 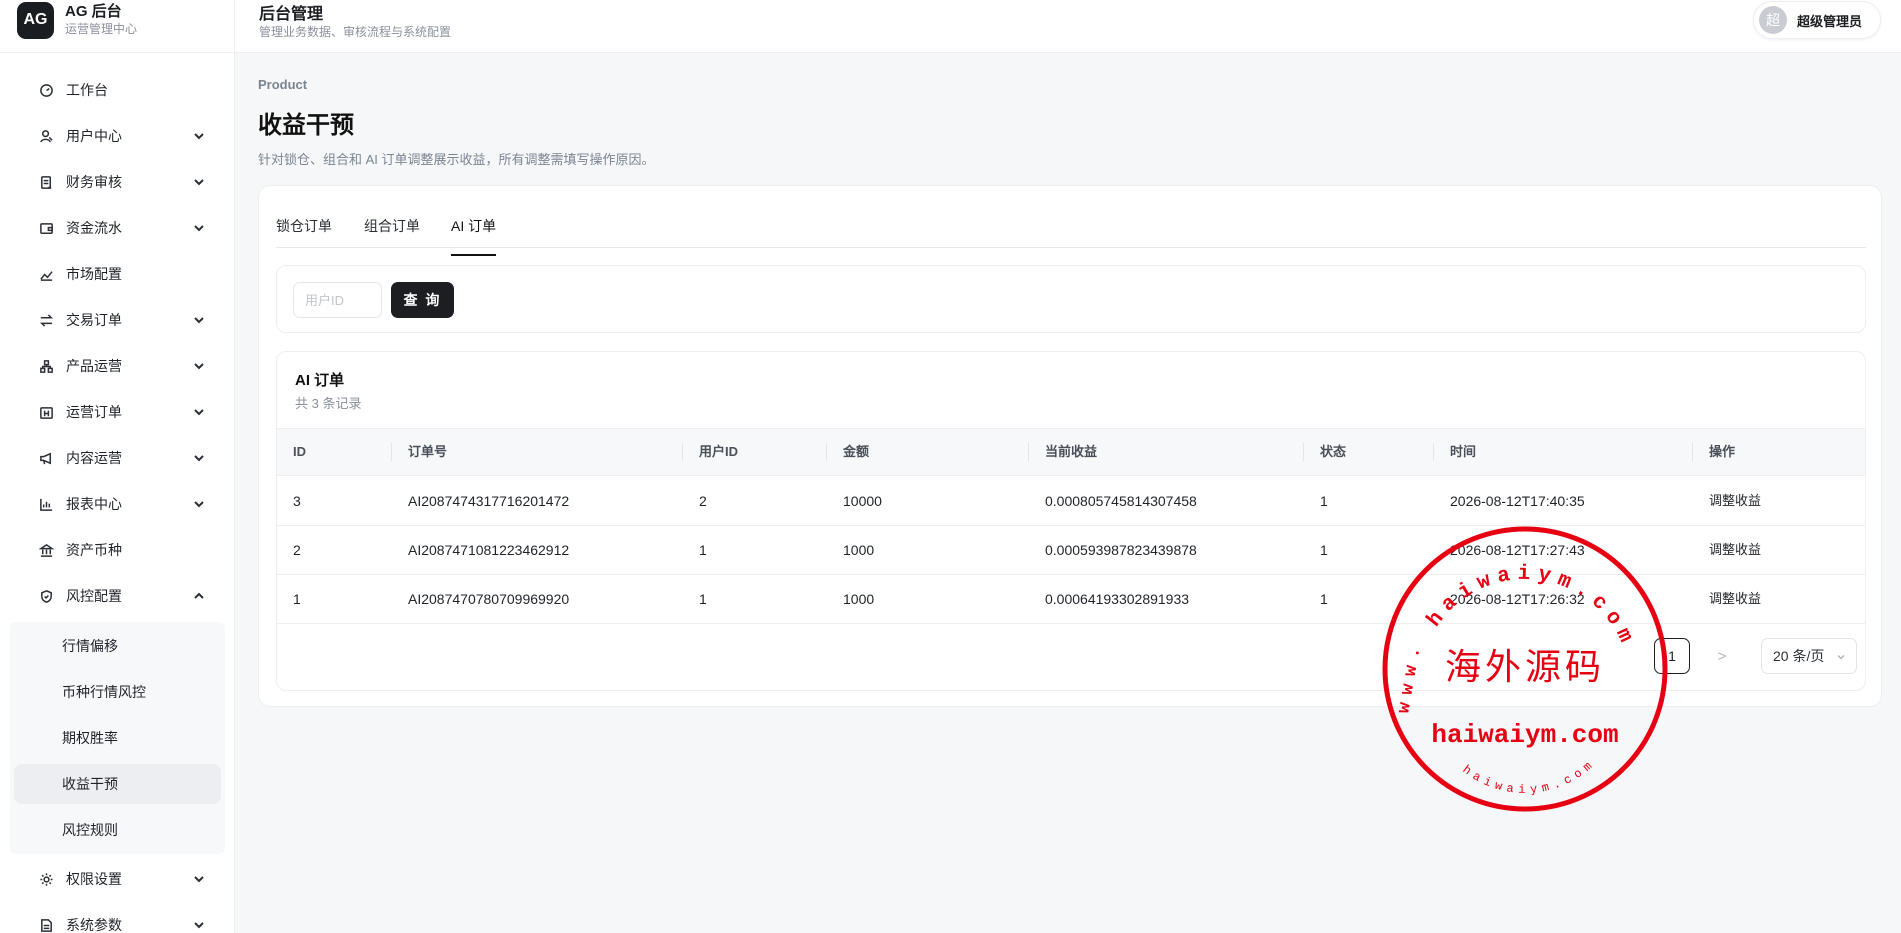 I want to click on page-size-label: 20 条/页, so click(x=1799, y=656).